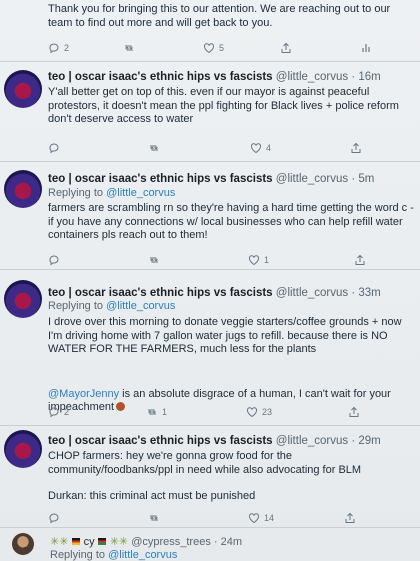  Describe the element at coordinates (89, 542) in the screenshot. I see `display-name-fragment: cy` at that location.